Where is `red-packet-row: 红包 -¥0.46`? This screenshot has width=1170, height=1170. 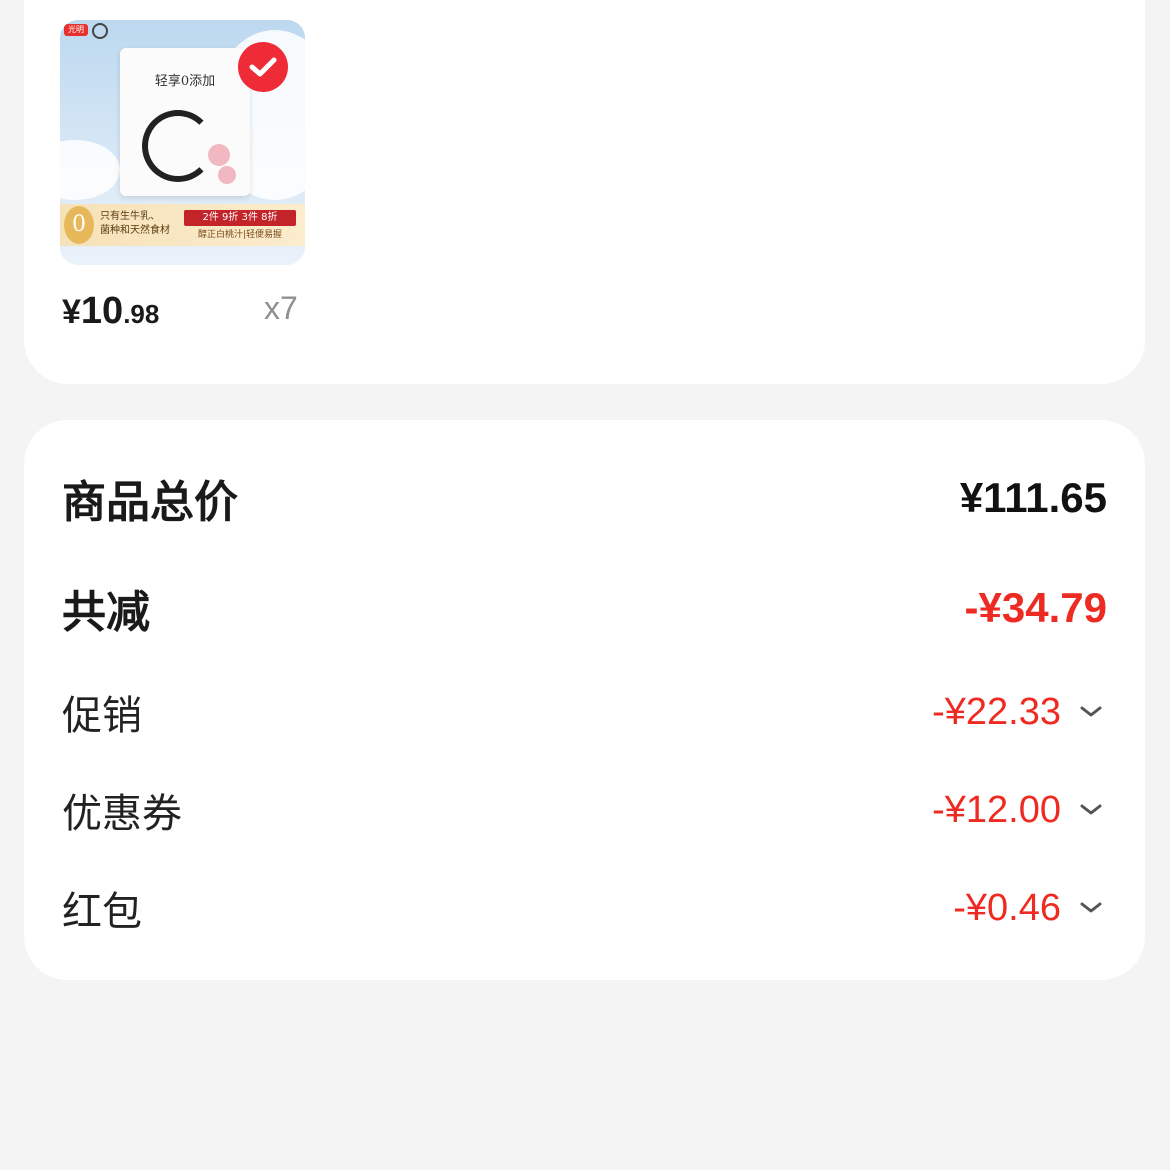
red-packet-row: 红包 -¥0.46 is located at coordinates (582, 908).